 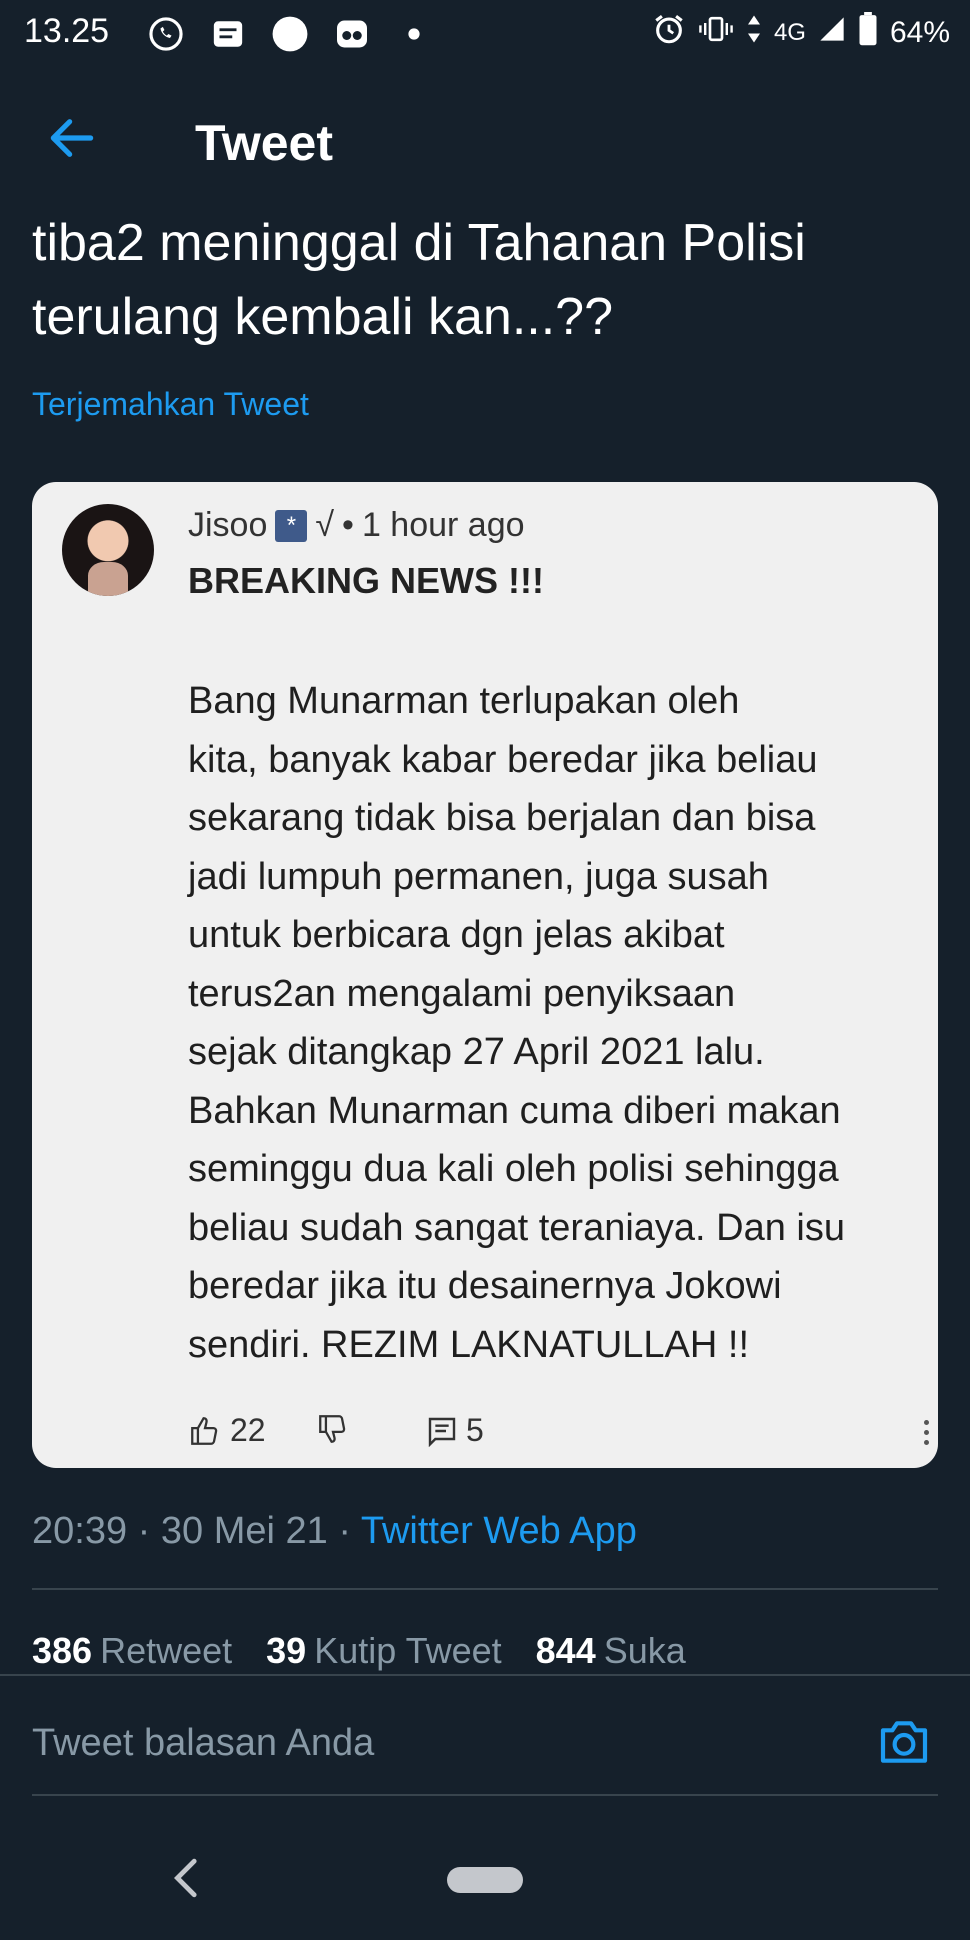 What do you see at coordinates (868, 33) in the screenshot?
I see `battery-icon` at bounding box center [868, 33].